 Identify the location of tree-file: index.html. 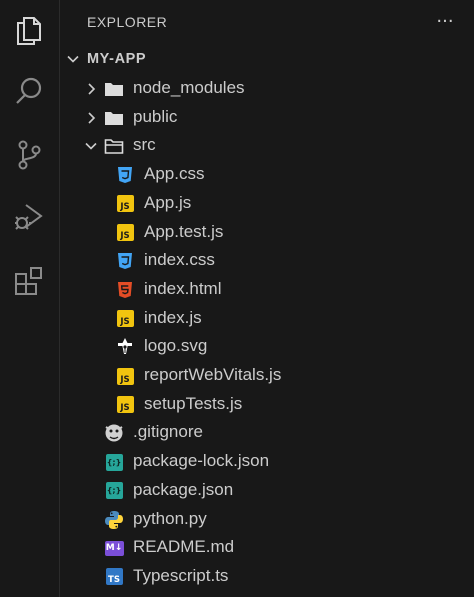
(267, 290).